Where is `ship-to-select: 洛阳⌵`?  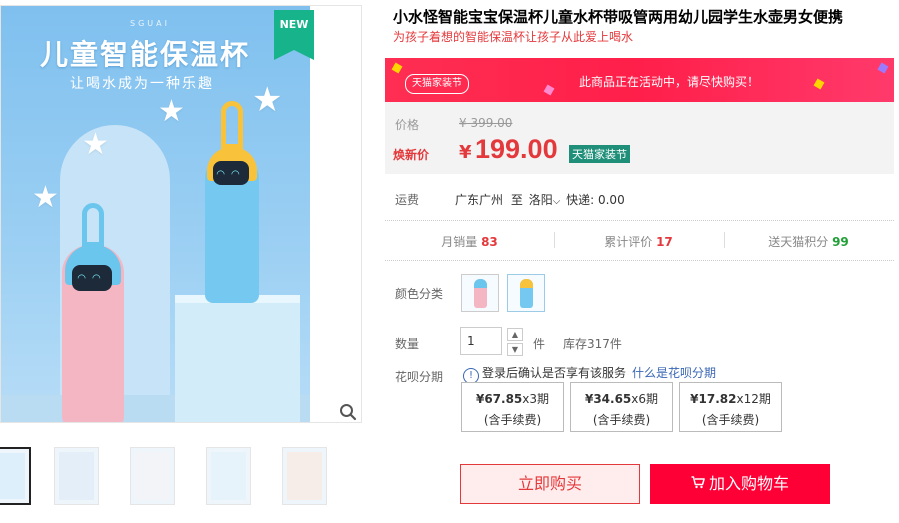 ship-to-select: 洛阳⌵ is located at coordinates (546, 200).